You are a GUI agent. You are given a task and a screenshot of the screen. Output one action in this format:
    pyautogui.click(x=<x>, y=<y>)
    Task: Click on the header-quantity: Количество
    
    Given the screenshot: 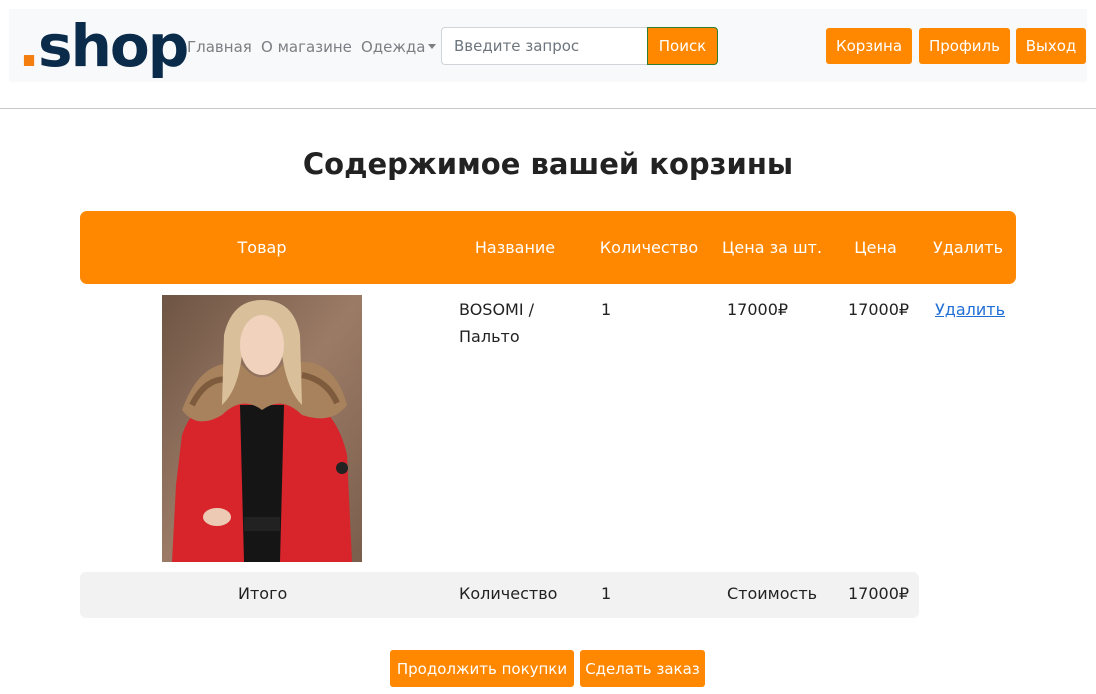 What is the action you would take?
    pyautogui.click(x=649, y=247)
    